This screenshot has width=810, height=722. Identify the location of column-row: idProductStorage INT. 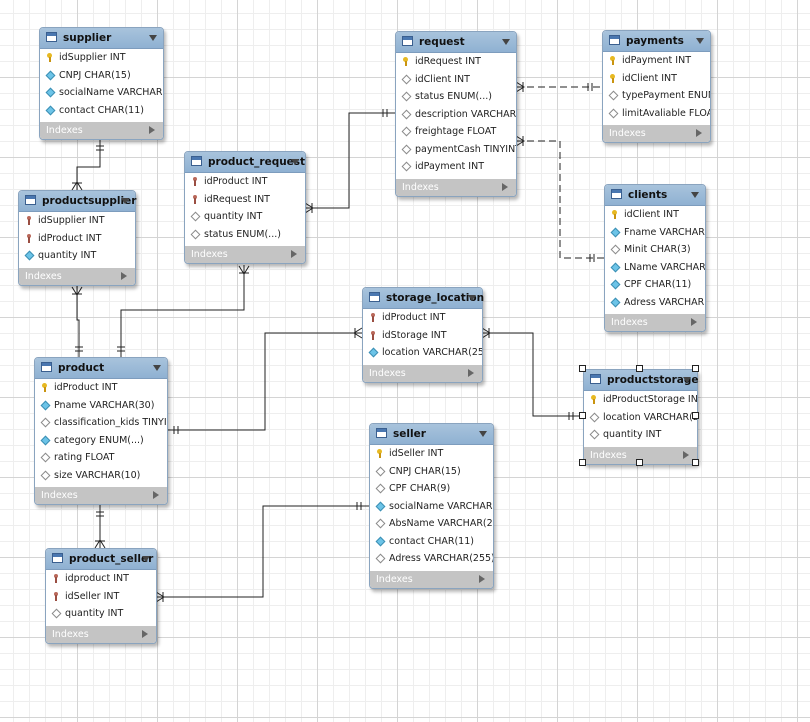
(640, 400).